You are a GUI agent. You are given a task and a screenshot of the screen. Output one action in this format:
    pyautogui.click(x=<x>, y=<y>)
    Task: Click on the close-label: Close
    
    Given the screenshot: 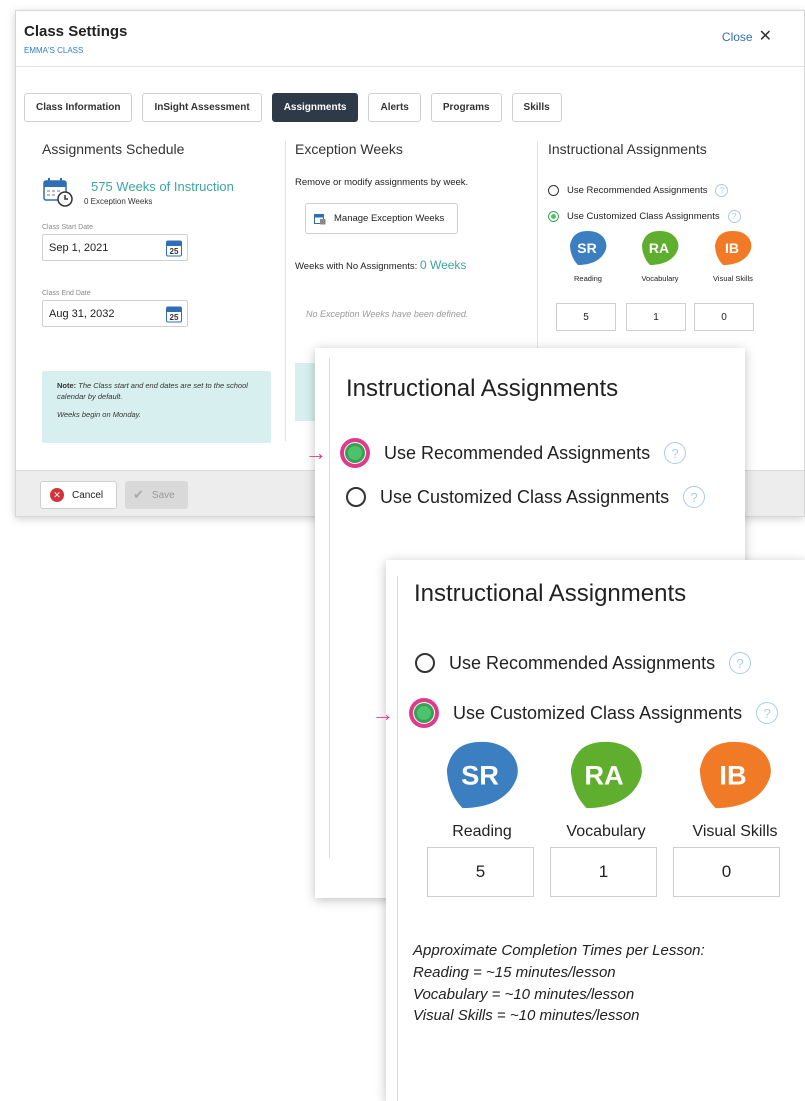 What is the action you would take?
    pyautogui.click(x=737, y=37)
    